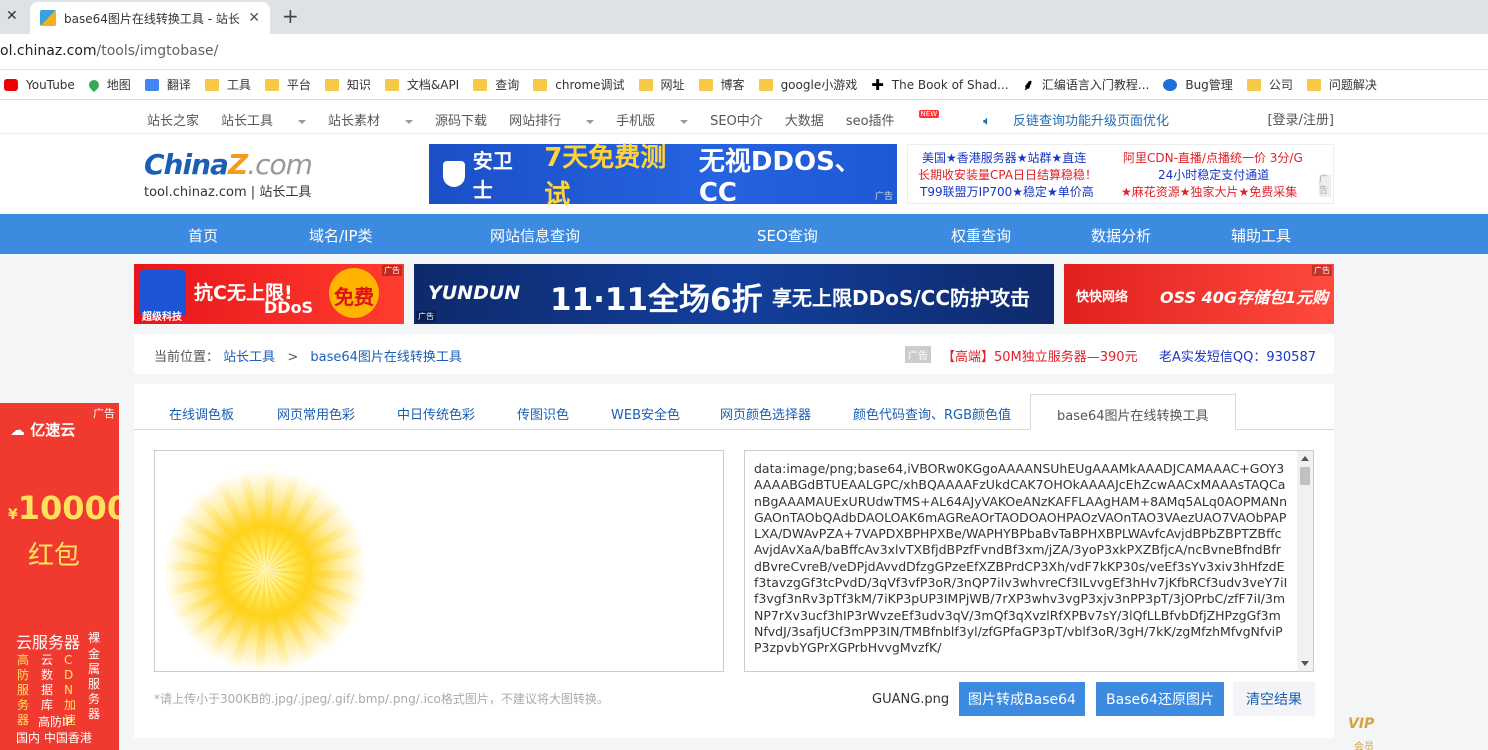  Describe the element at coordinates (358, 85) in the screenshot. I see `bookmark-label: 知识` at that location.